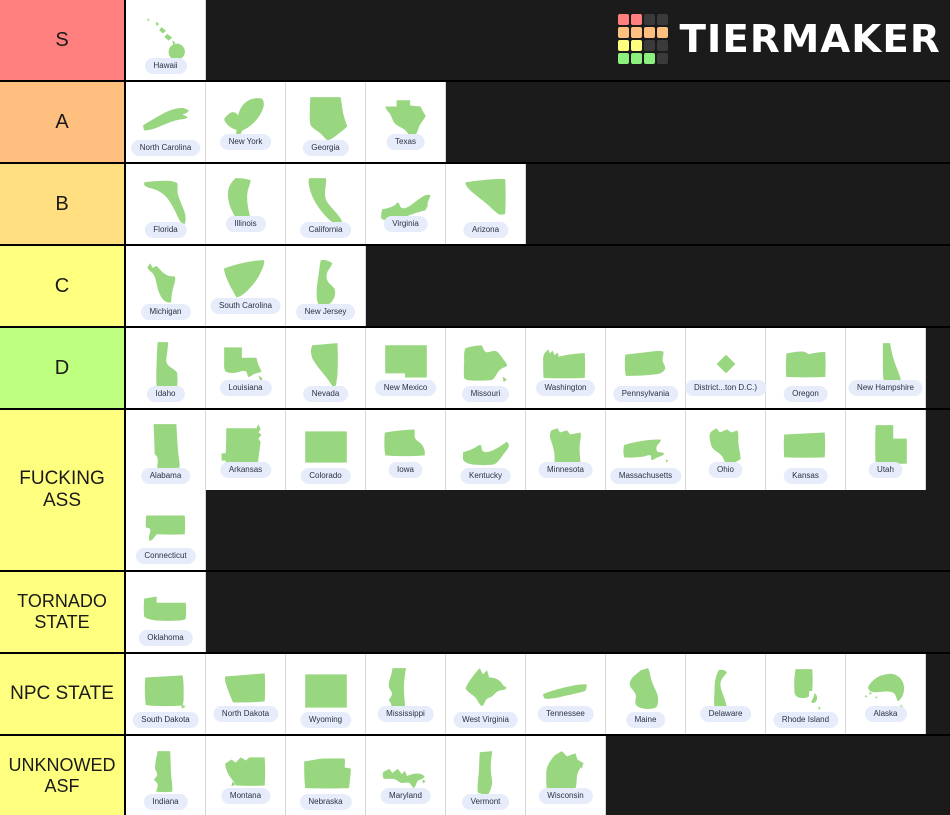  Describe the element at coordinates (406, 775) in the screenshot. I see `tier-item-tile: Maryland` at that location.